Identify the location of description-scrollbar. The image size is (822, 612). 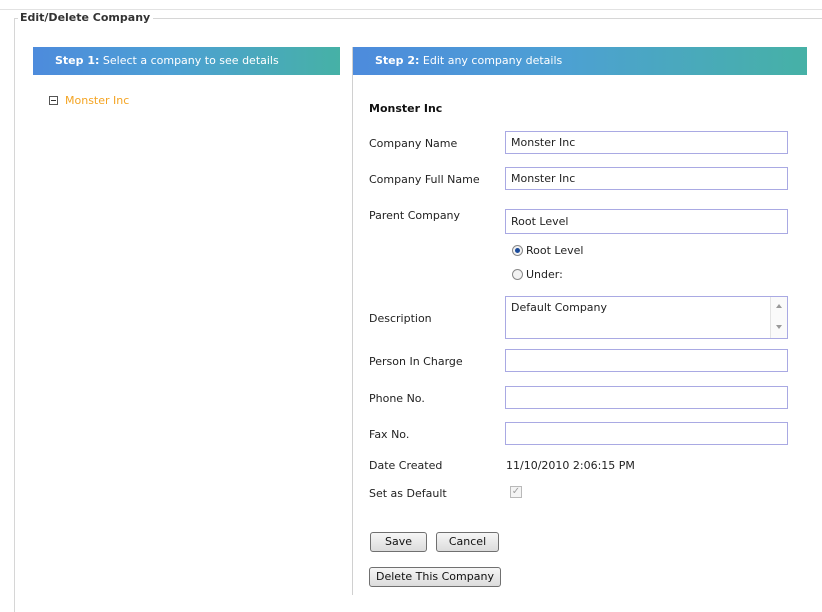
(778, 317).